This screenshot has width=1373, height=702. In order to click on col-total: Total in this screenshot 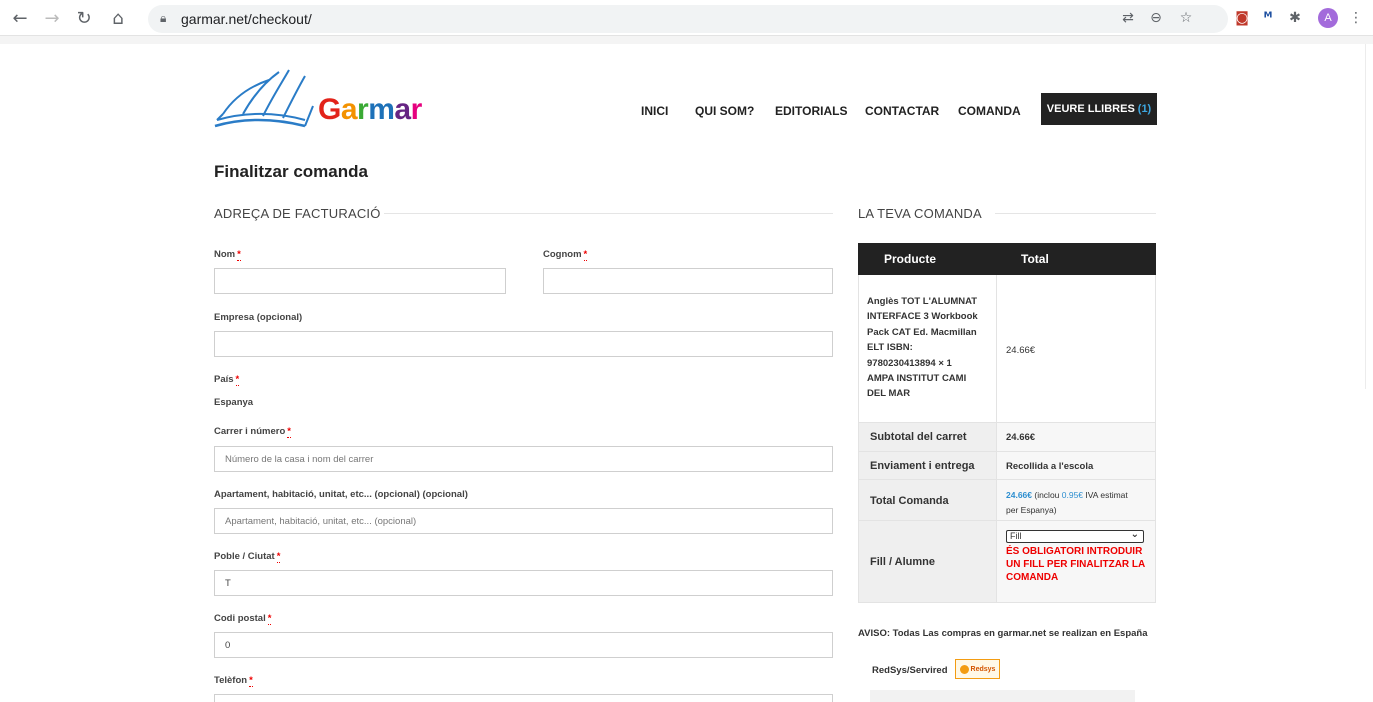, I will do `click(1035, 259)`.